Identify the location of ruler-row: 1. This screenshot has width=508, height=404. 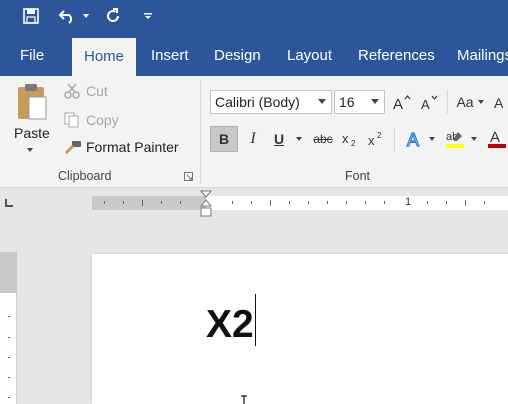
(254, 204).